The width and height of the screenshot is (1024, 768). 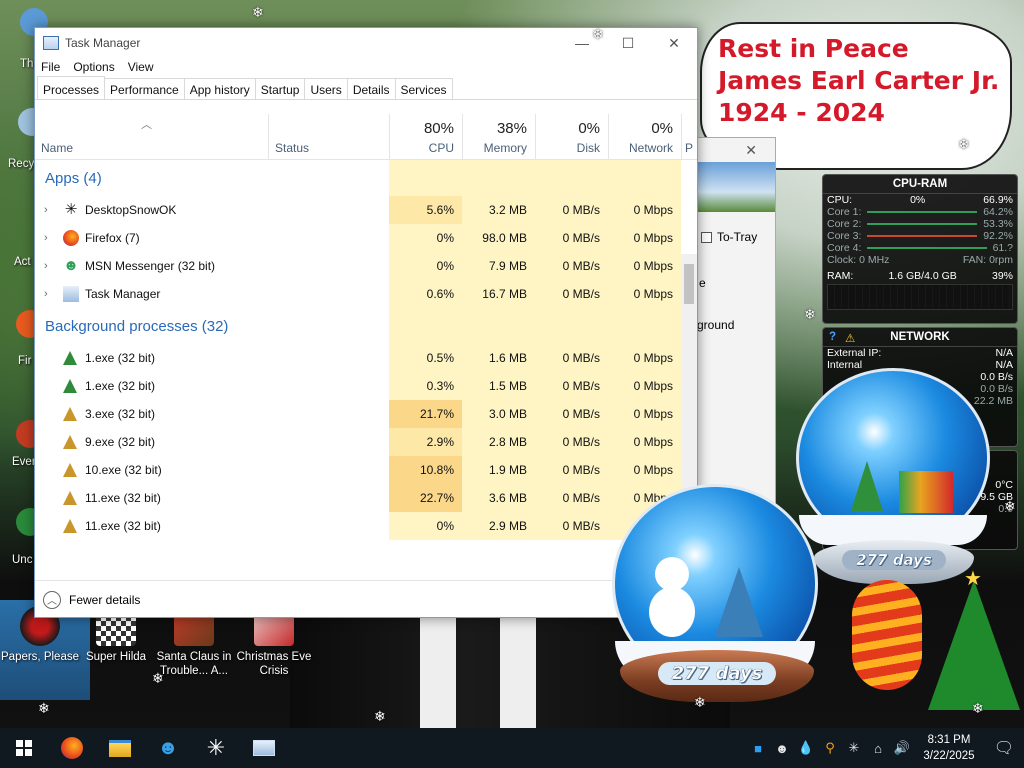 I want to click on taskbar-msn-messenger: ☻, so click(x=168, y=748).